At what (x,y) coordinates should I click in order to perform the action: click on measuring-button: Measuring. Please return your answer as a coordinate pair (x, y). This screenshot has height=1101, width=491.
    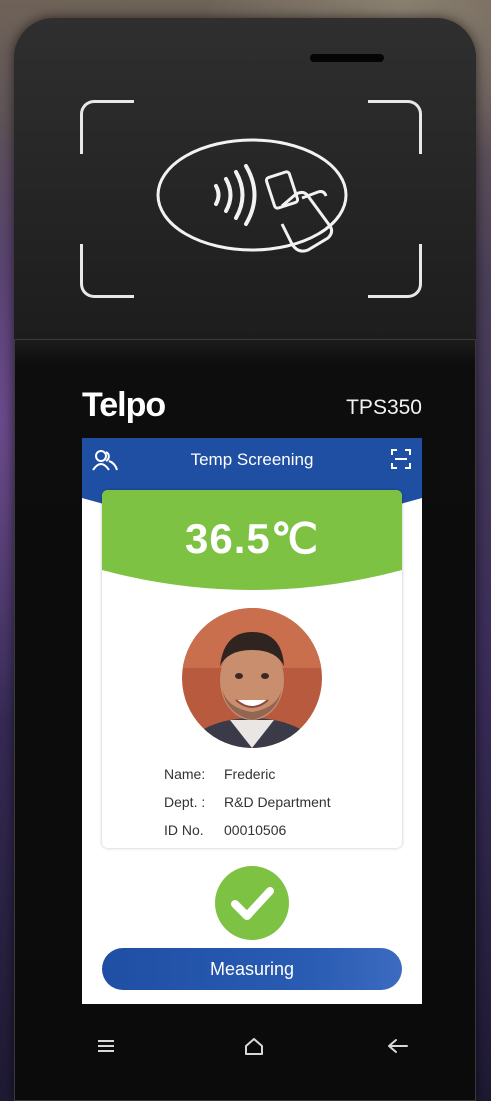
    Looking at the image, I should click on (252, 969).